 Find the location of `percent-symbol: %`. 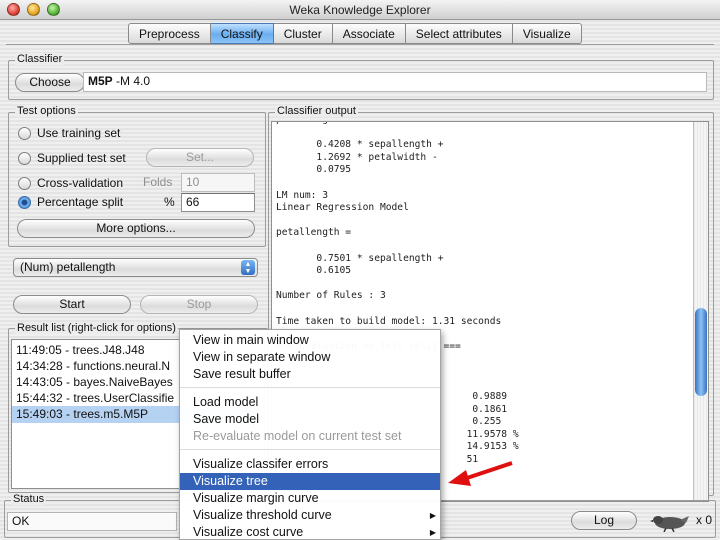

percent-symbol: % is located at coordinates (169, 202).